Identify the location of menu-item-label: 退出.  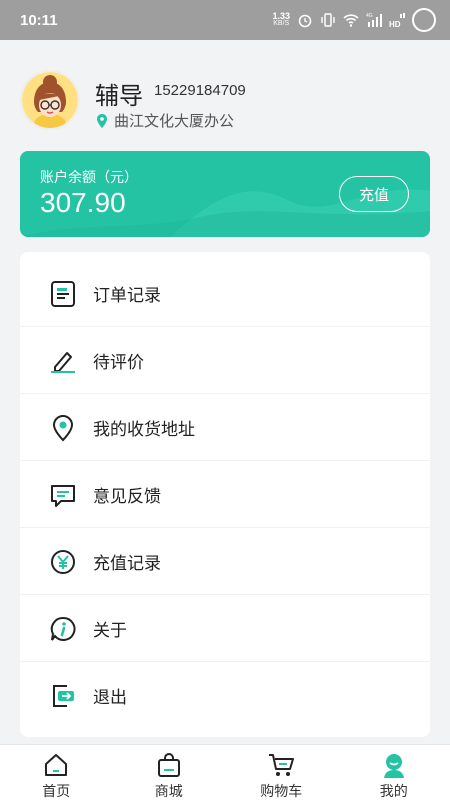
(110, 698).